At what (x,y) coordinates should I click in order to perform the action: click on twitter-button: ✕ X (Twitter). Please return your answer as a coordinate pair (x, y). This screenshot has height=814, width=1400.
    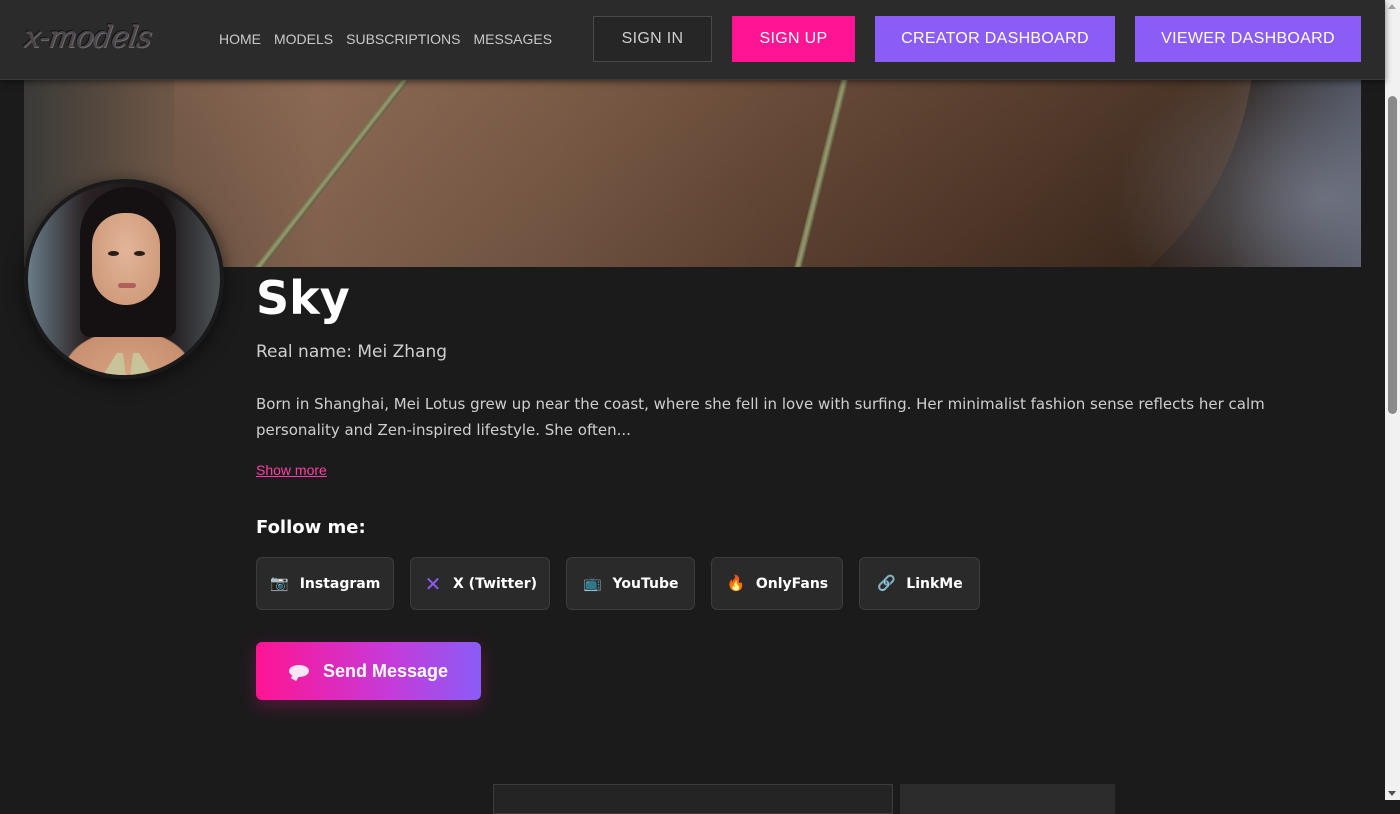
    Looking at the image, I should click on (480, 583).